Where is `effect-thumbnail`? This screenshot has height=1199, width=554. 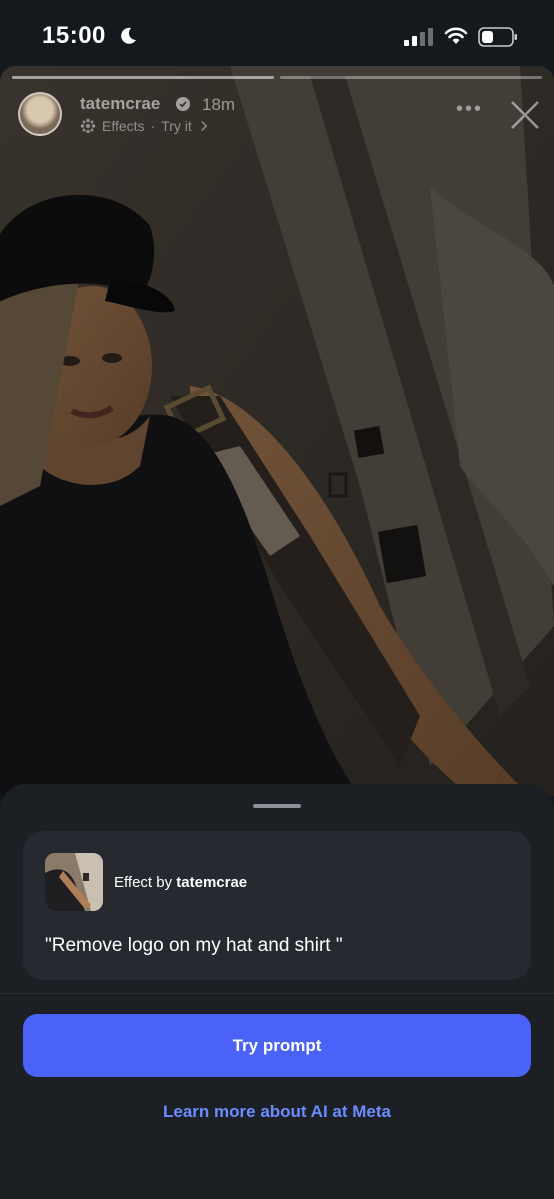
effect-thumbnail is located at coordinates (74, 882).